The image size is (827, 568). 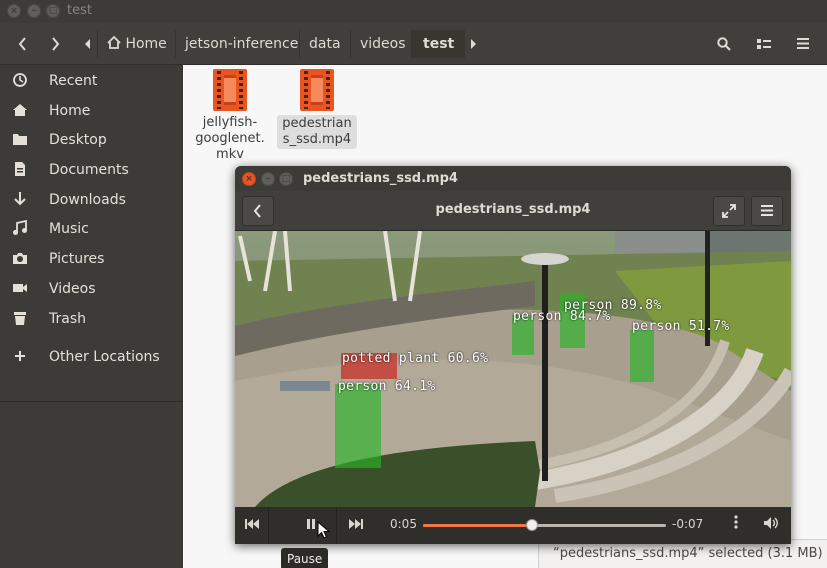 What do you see at coordinates (478, 525) in the screenshot?
I see `seek-bar-progress` at bounding box center [478, 525].